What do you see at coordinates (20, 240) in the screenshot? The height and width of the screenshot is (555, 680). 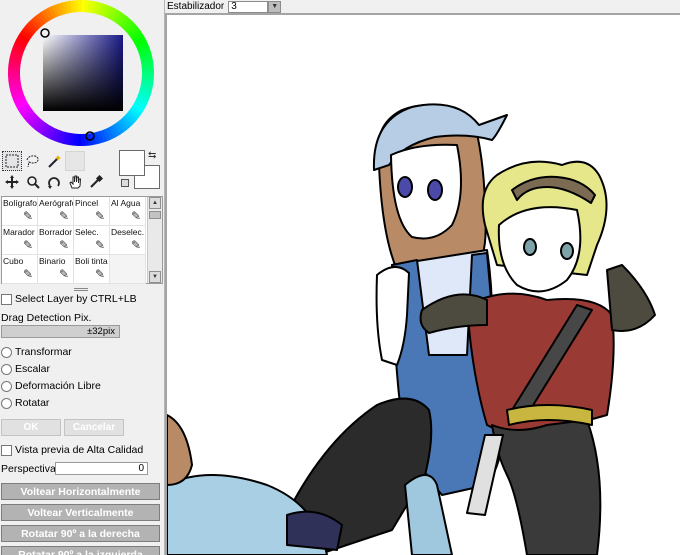 I see `brush-slot: Marador ✎` at bounding box center [20, 240].